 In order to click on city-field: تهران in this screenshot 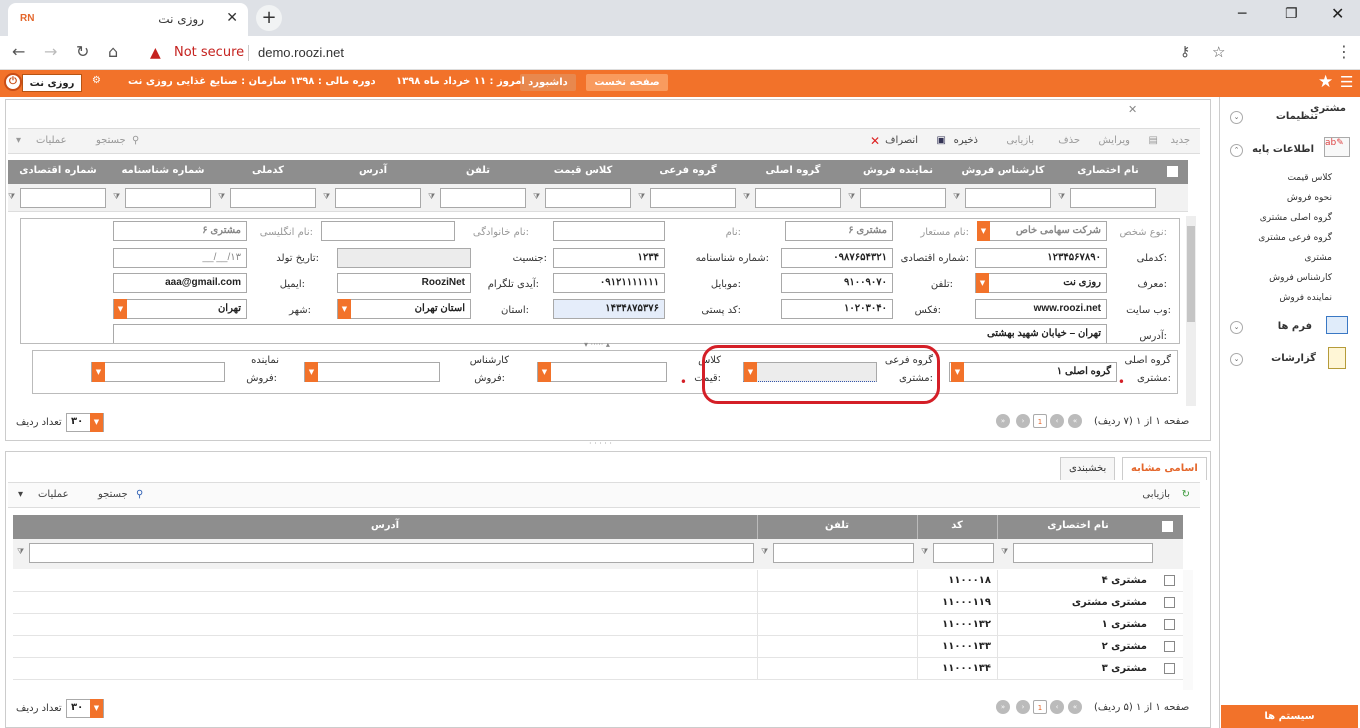, I will do `click(180, 309)`.